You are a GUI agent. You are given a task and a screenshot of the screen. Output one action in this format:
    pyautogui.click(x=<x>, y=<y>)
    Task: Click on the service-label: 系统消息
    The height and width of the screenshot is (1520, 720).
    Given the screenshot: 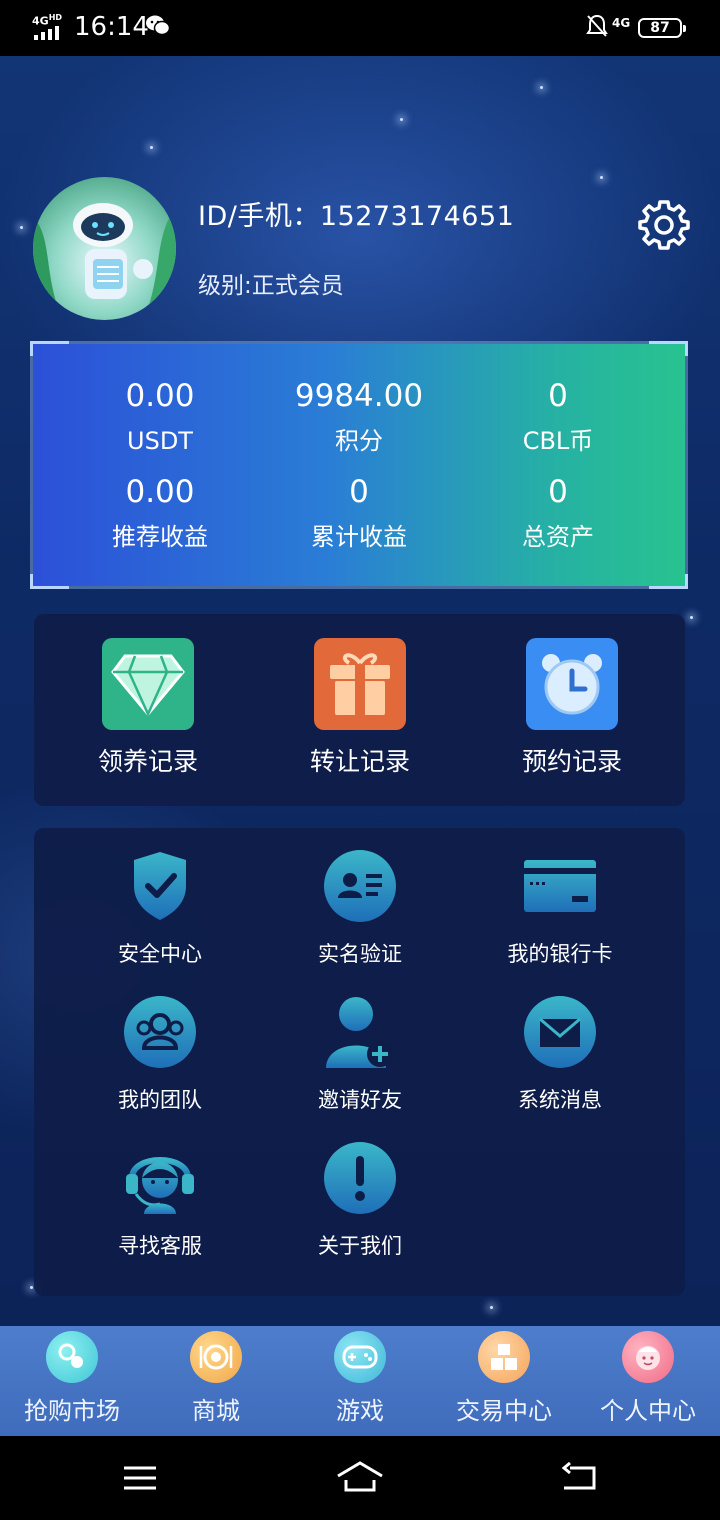 What is the action you would take?
    pyautogui.click(x=560, y=1100)
    